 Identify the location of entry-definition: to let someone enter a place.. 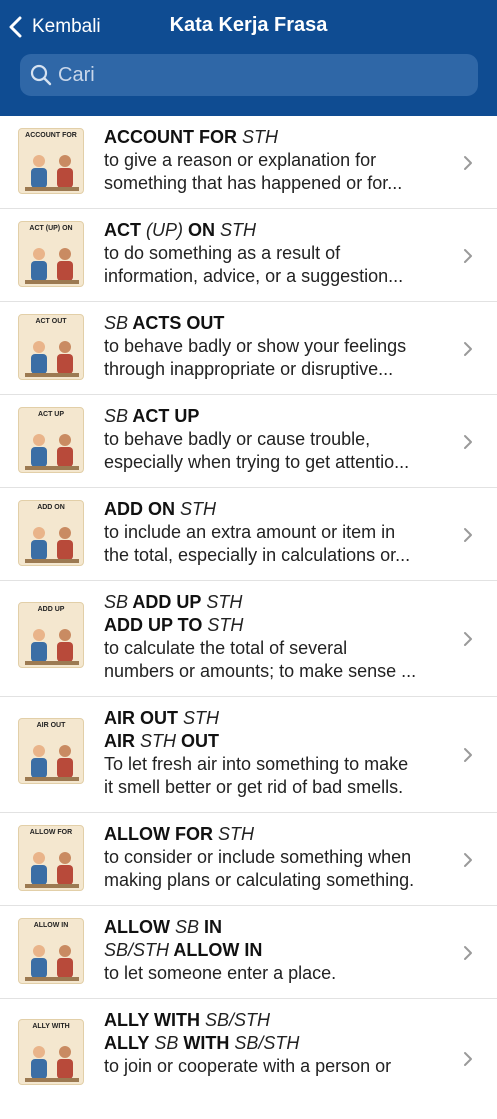
(220, 973).